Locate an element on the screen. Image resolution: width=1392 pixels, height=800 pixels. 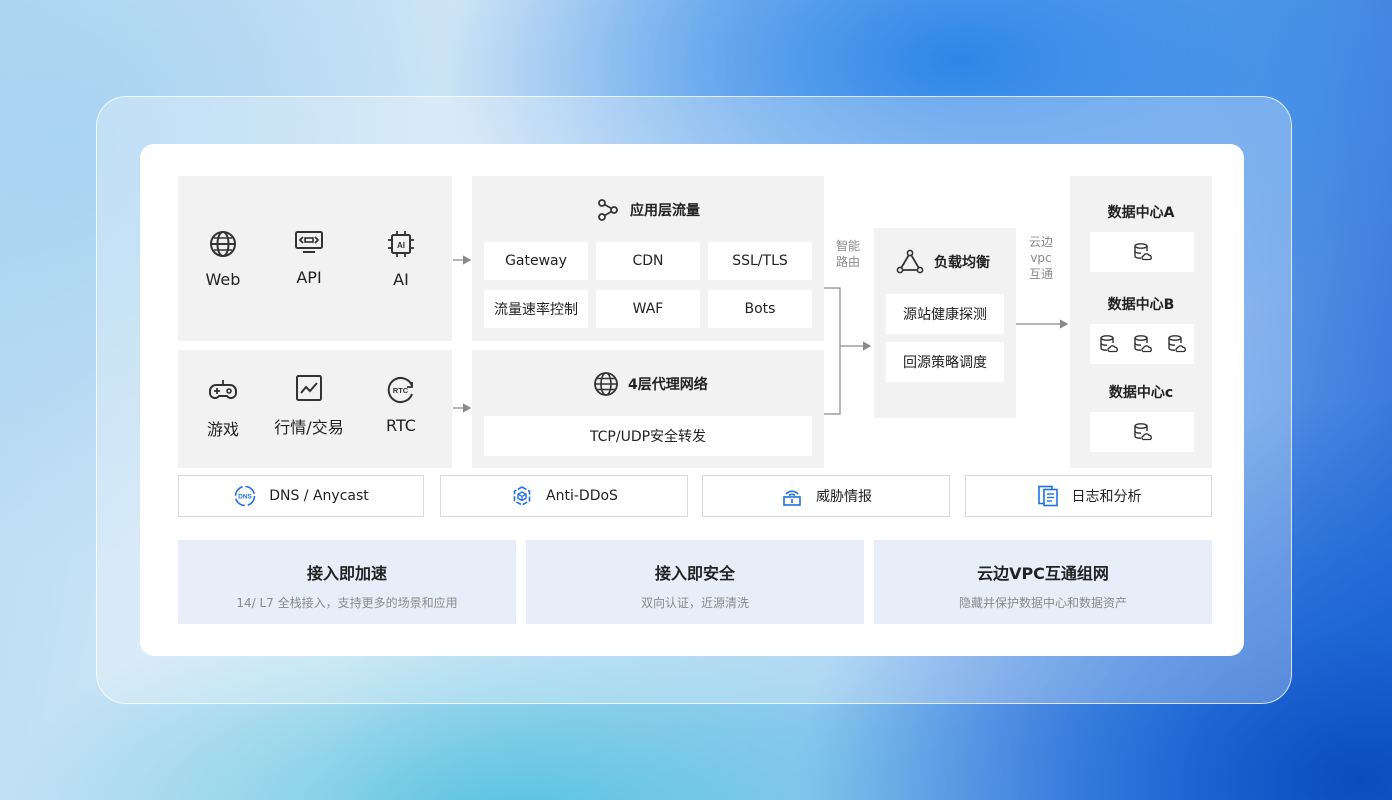
benefit-vpc-network: 云边VPC互通组网 隐藏并保护数据中心和数据资产 is located at coordinates (1043, 582).